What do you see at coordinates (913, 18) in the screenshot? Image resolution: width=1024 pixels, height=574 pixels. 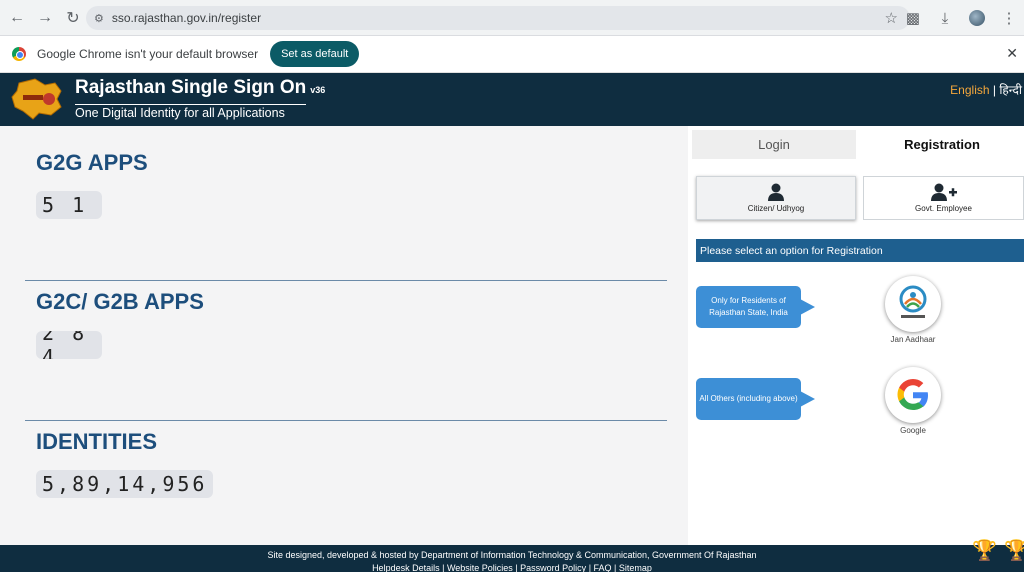 I see `extensions-icon: ▩` at bounding box center [913, 18].